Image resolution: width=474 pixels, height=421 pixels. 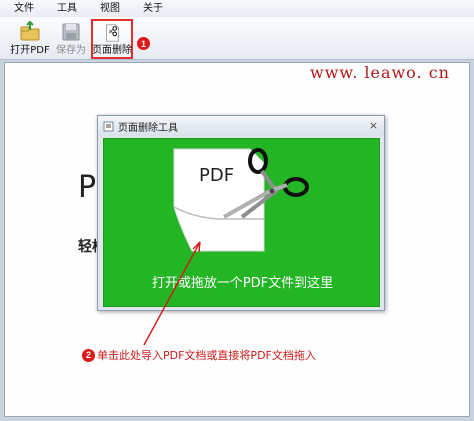 I want to click on dialog-app-icon, so click(x=108, y=126).